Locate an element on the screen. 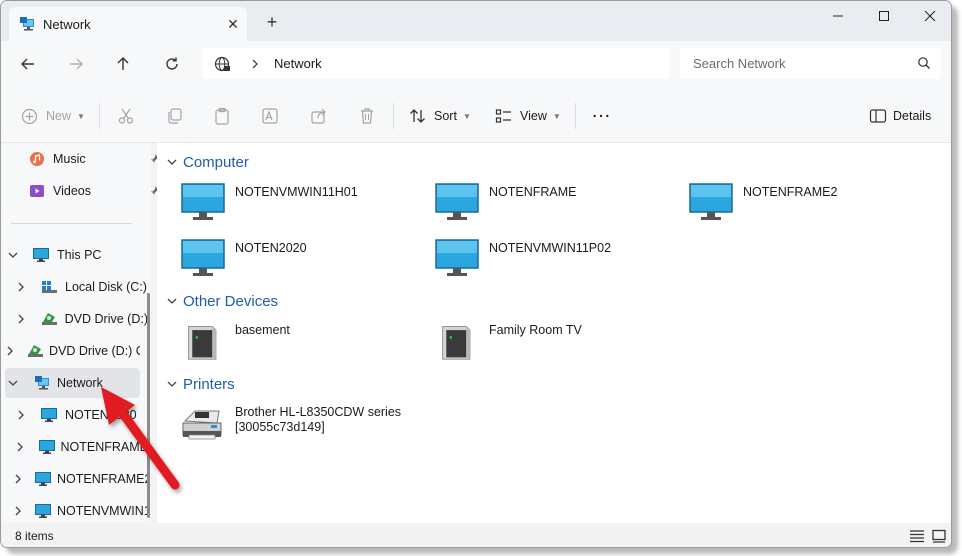 Image resolution: width=962 pixels, height=556 pixels. scissors-icon is located at coordinates (126, 116).